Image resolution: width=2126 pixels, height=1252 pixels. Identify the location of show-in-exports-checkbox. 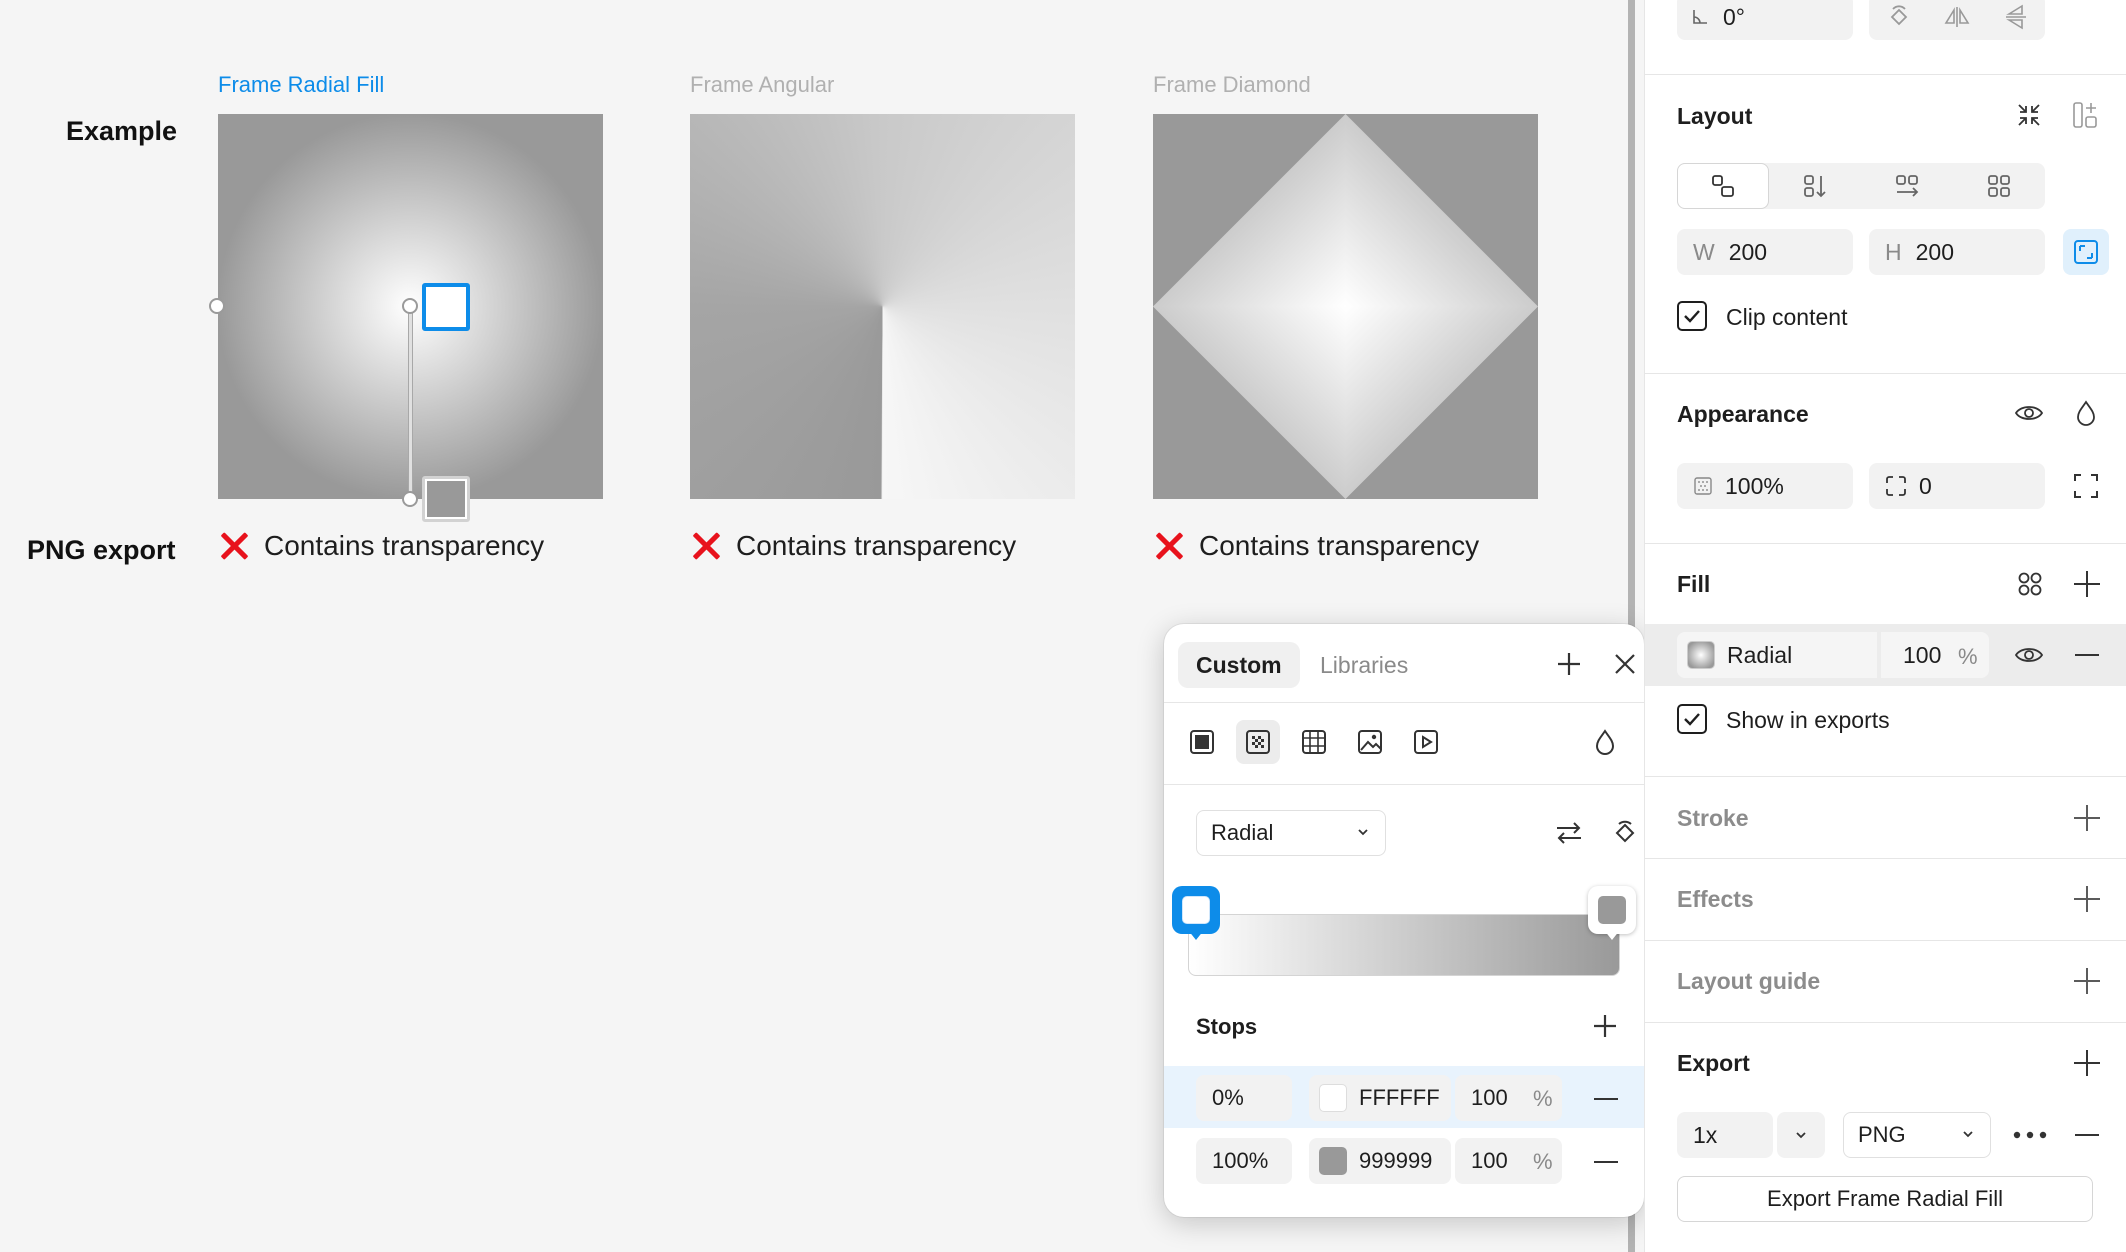
(1692, 719).